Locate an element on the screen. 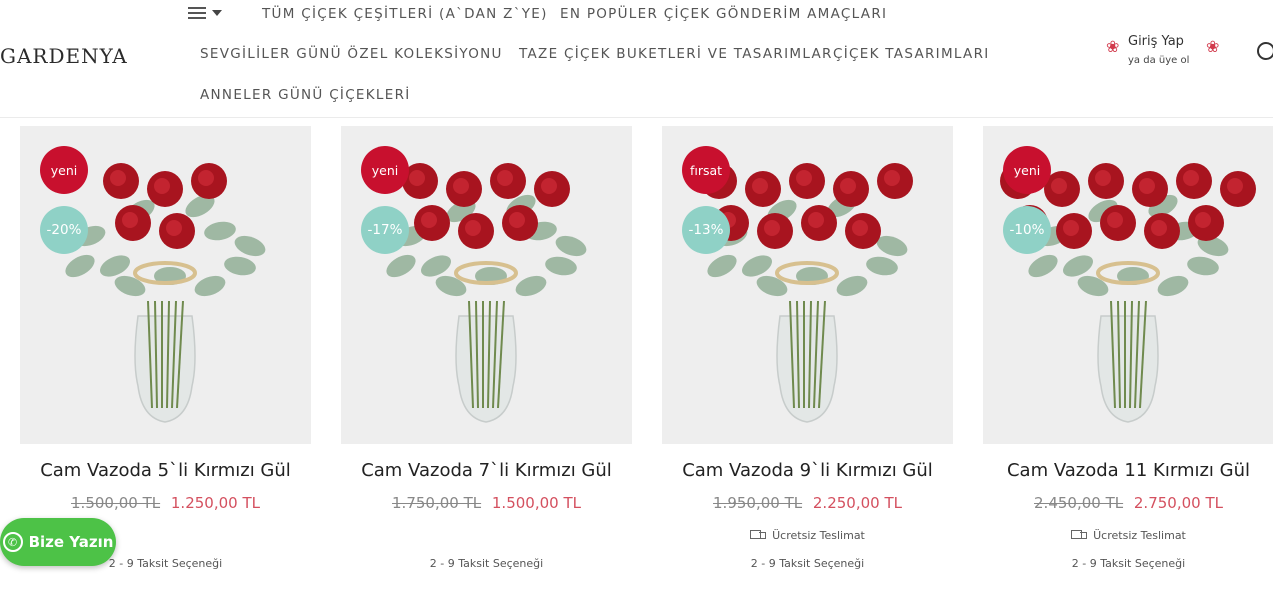  product-prices: 1.500,00 TL 1.250,00 TL is located at coordinates (165, 503).